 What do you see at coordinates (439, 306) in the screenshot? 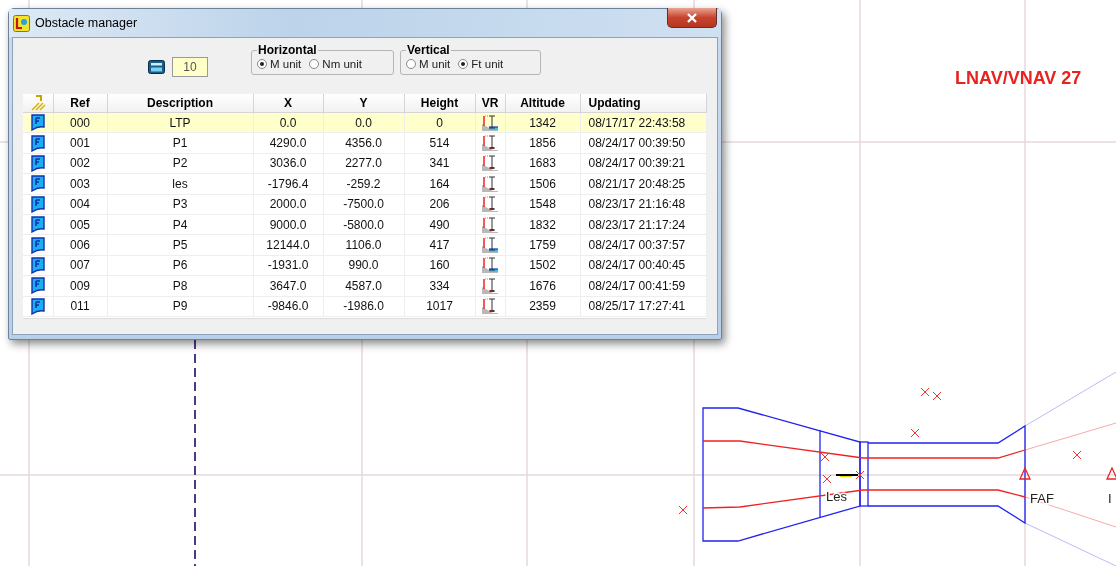
I see `table-cell: 1017` at bounding box center [439, 306].